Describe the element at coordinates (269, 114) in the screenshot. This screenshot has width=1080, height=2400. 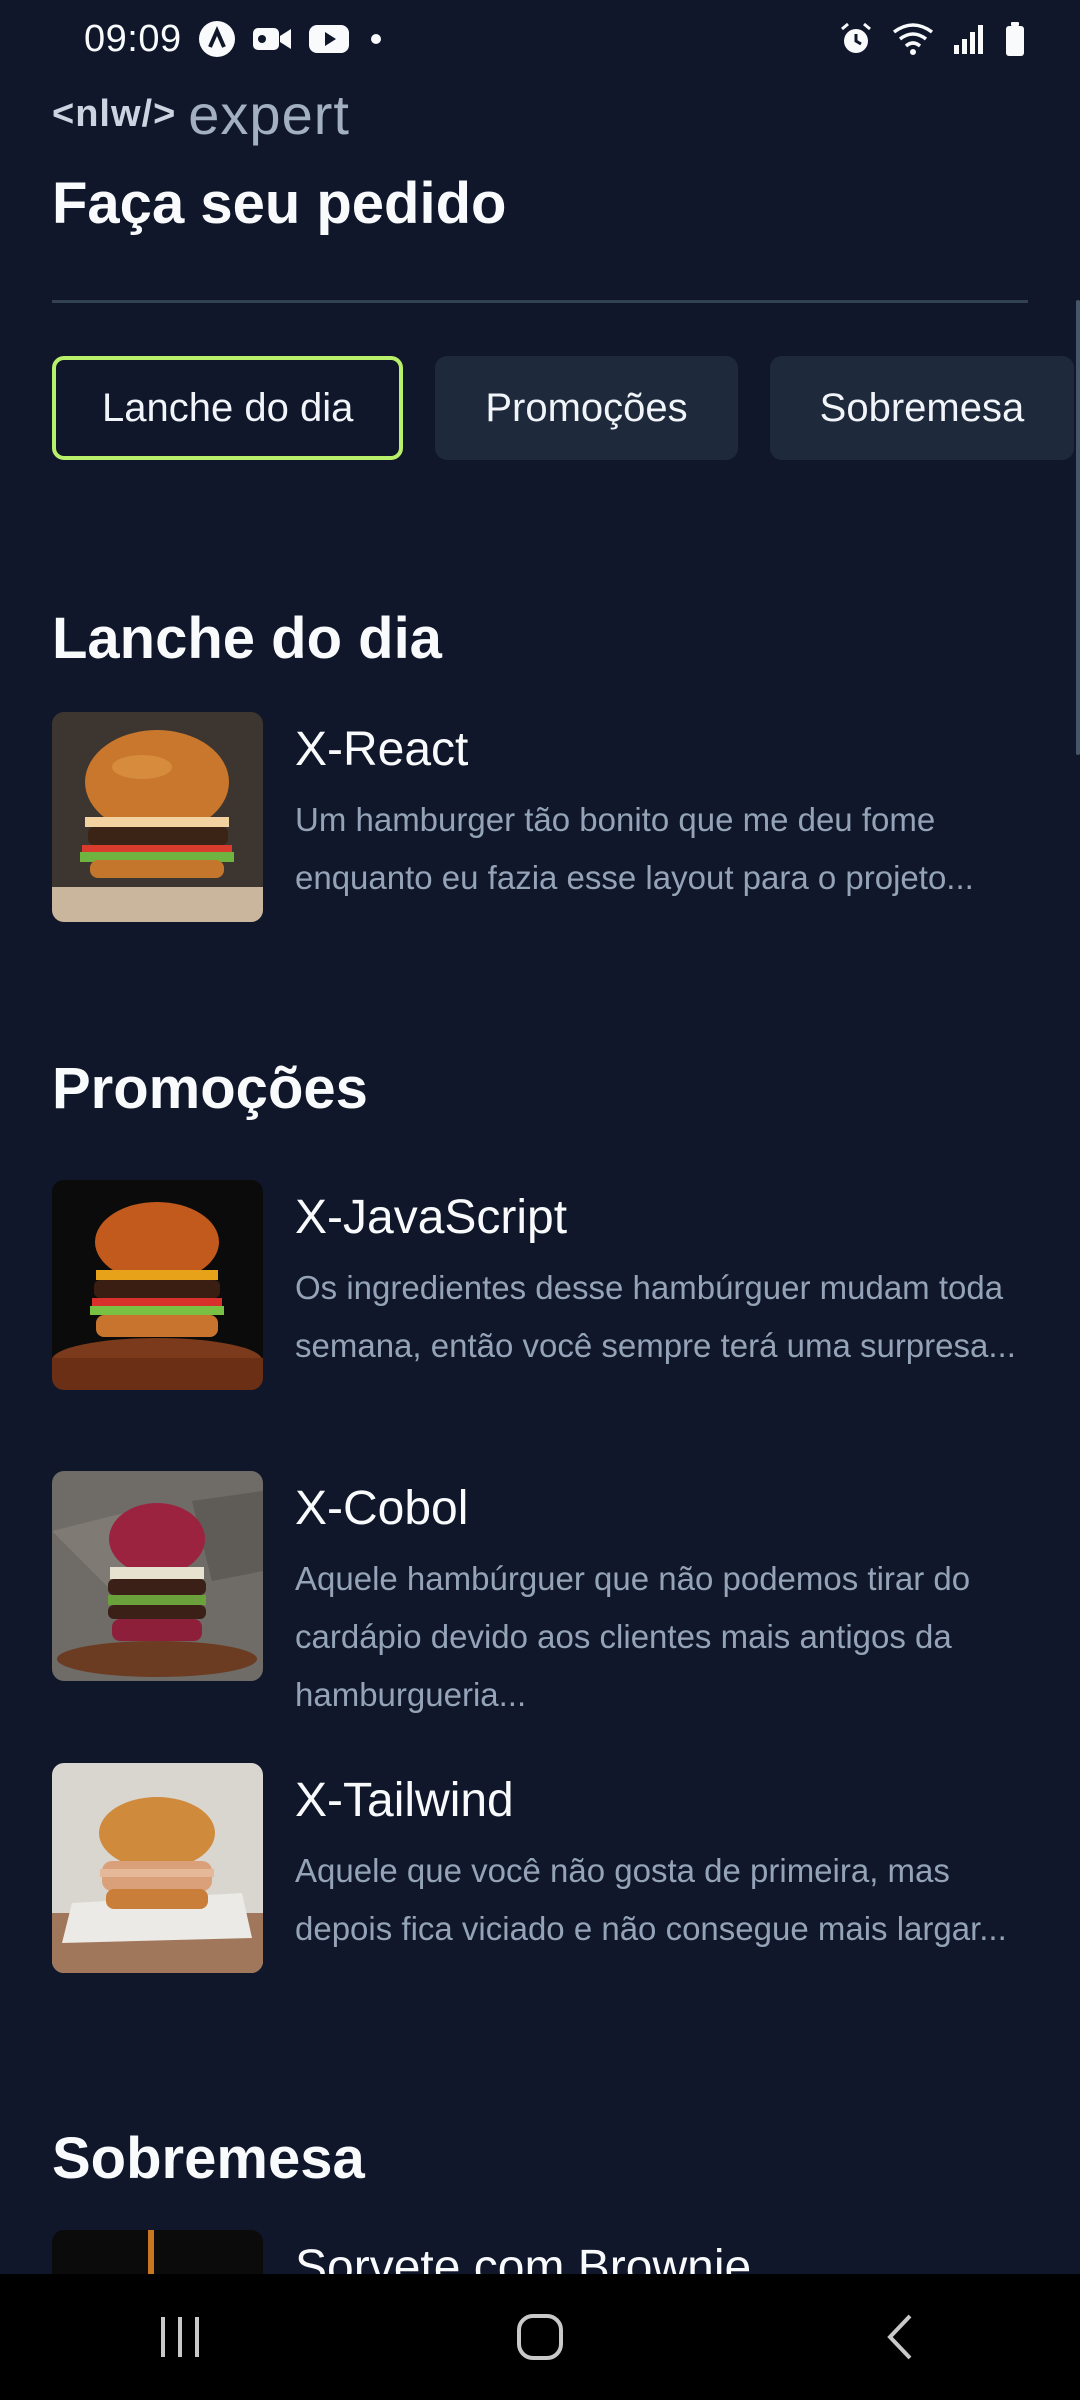
I see `brand-expert: expert` at that location.